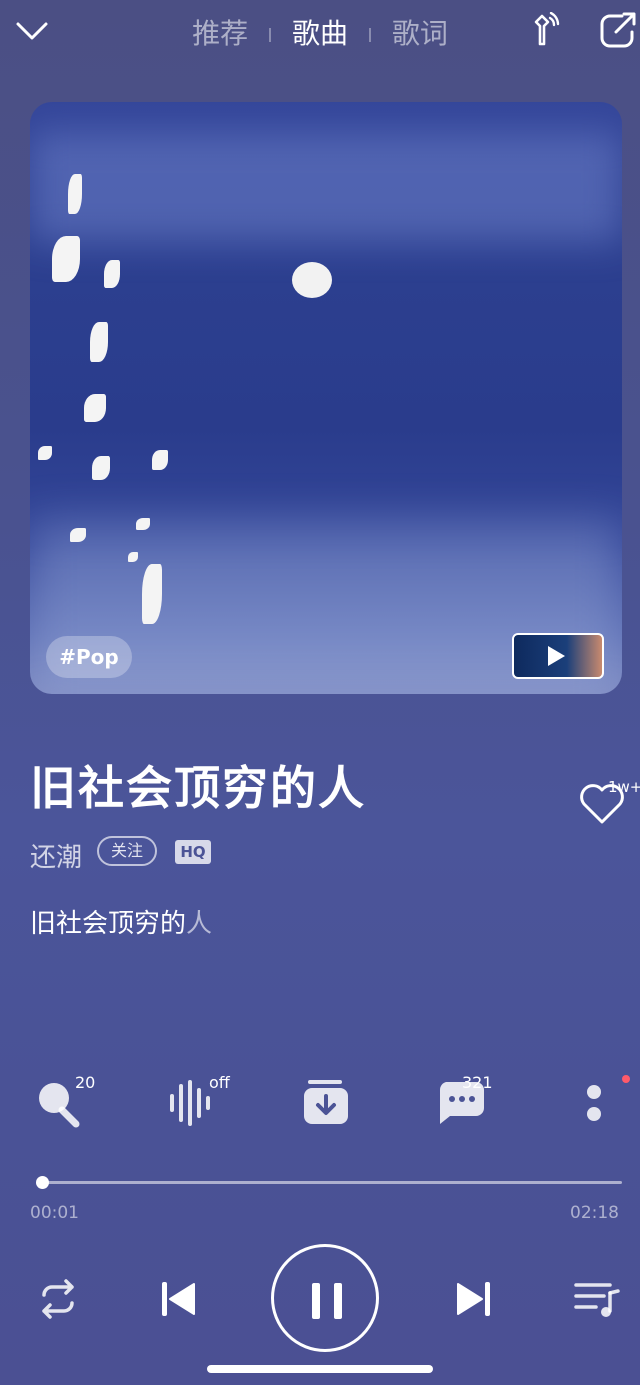 The width and height of the screenshot is (640, 1385). I want to click on quality-badge: HQ, so click(193, 852).